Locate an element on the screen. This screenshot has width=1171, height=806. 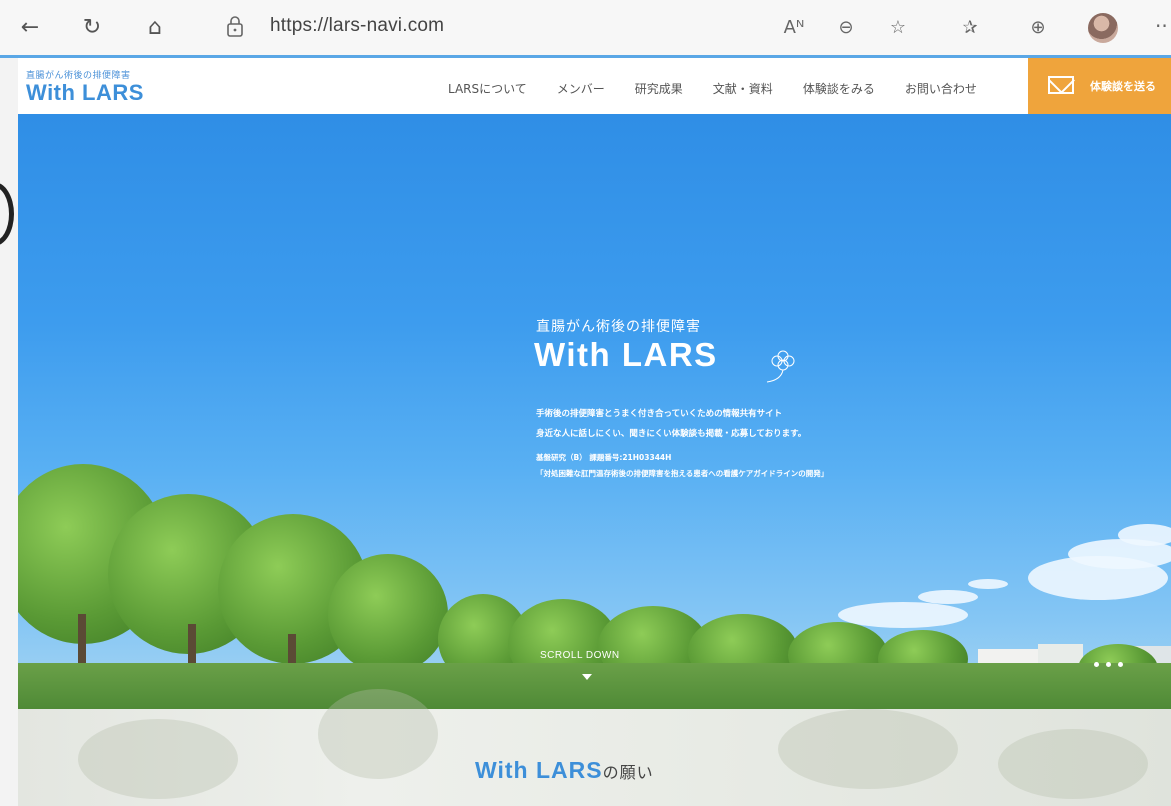
nav-item-contact: お問い合わせ is located at coordinates (941, 88).